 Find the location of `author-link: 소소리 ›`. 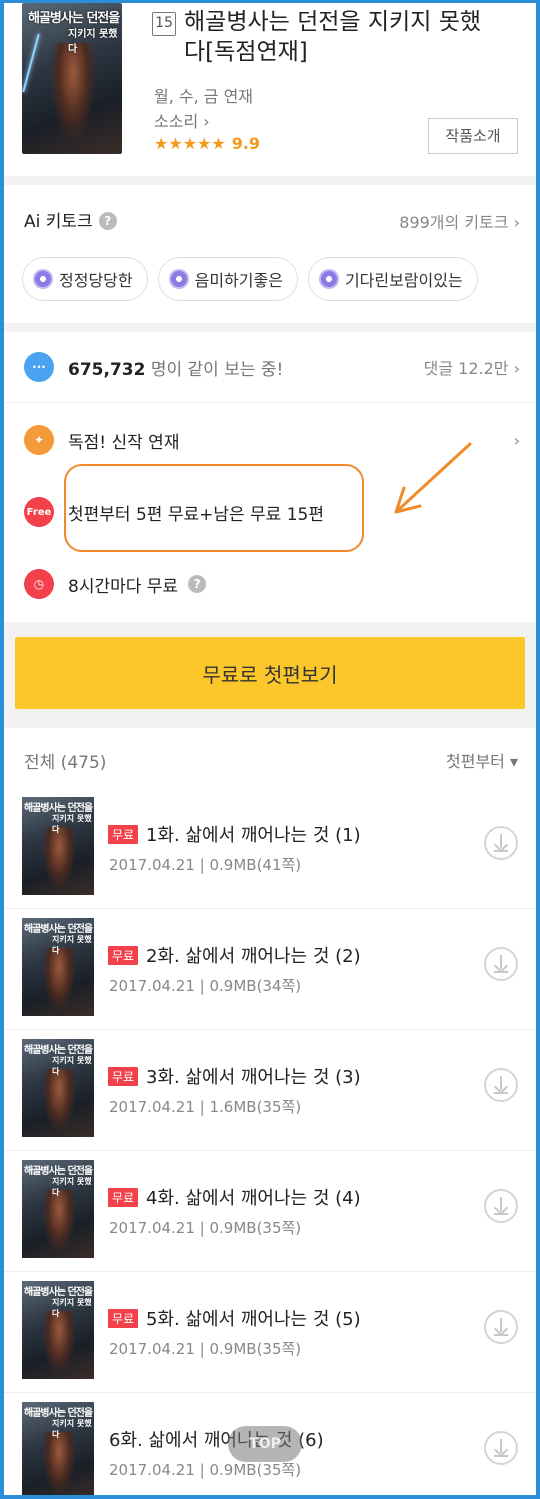

author-link: 소소리 › is located at coordinates (182, 120).